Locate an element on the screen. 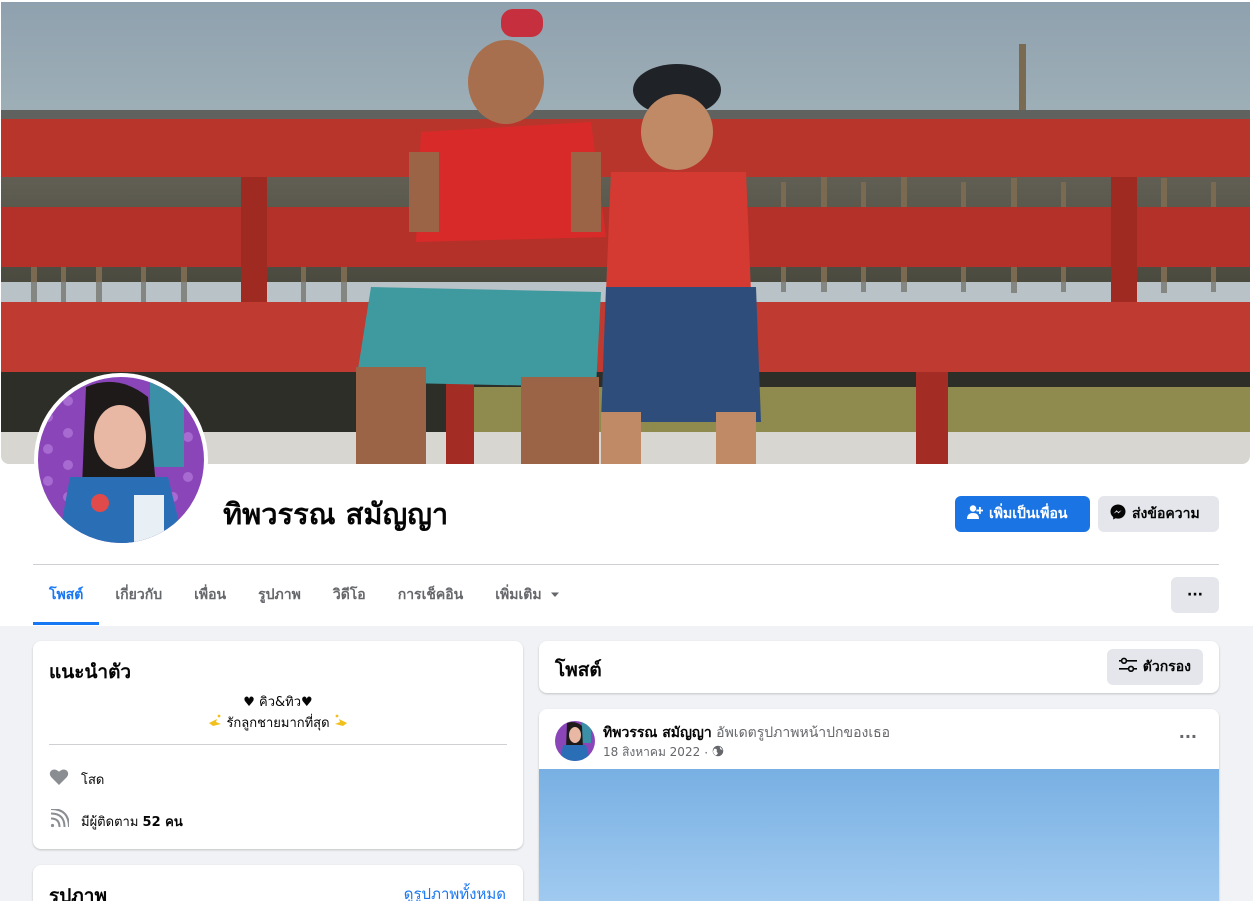  person-plus-icon is located at coordinates (975, 514).